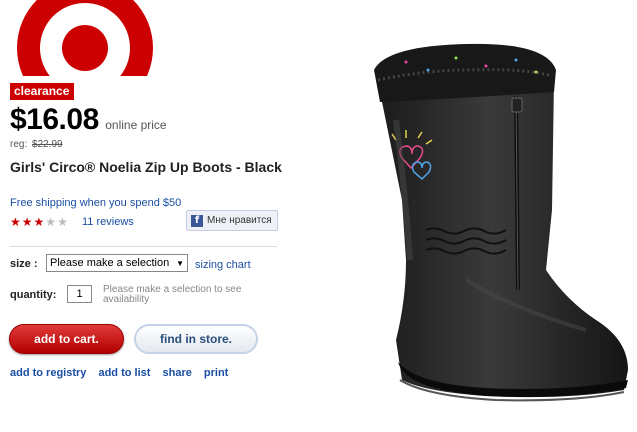  Describe the element at coordinates (239, 220) in the screenshot. I see `facebook-like-label: Мне нравится` at that location.